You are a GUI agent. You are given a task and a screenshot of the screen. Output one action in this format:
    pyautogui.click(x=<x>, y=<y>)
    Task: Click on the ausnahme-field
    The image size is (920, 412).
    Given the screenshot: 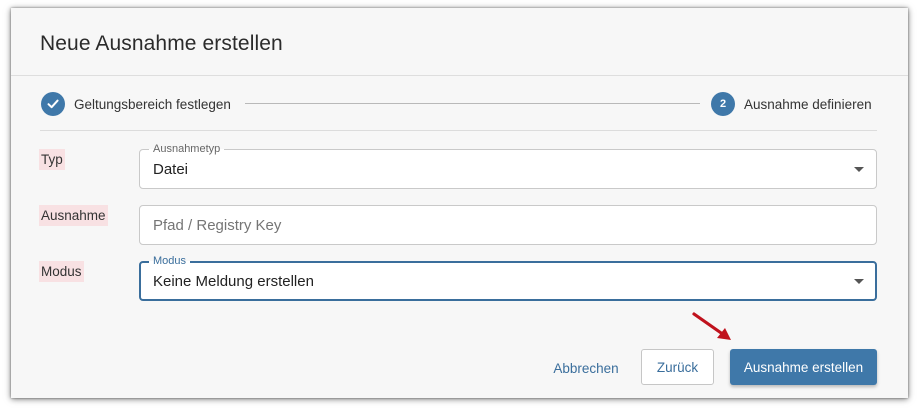 What is the action you would take?
    pyautogui.click(x=508, y=225)
    